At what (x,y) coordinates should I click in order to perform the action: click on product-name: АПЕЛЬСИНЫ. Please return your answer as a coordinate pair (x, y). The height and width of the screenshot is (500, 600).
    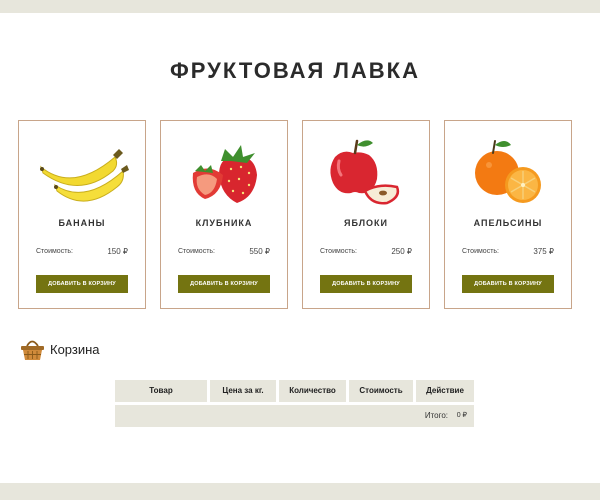
    Looking at the image, I should click on (508, 223).